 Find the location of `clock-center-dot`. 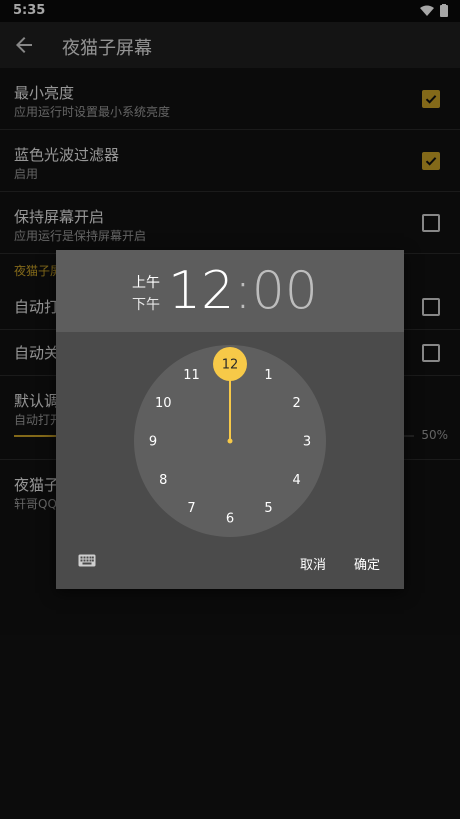

clock-center-dot is located at coordinates (230, 441).